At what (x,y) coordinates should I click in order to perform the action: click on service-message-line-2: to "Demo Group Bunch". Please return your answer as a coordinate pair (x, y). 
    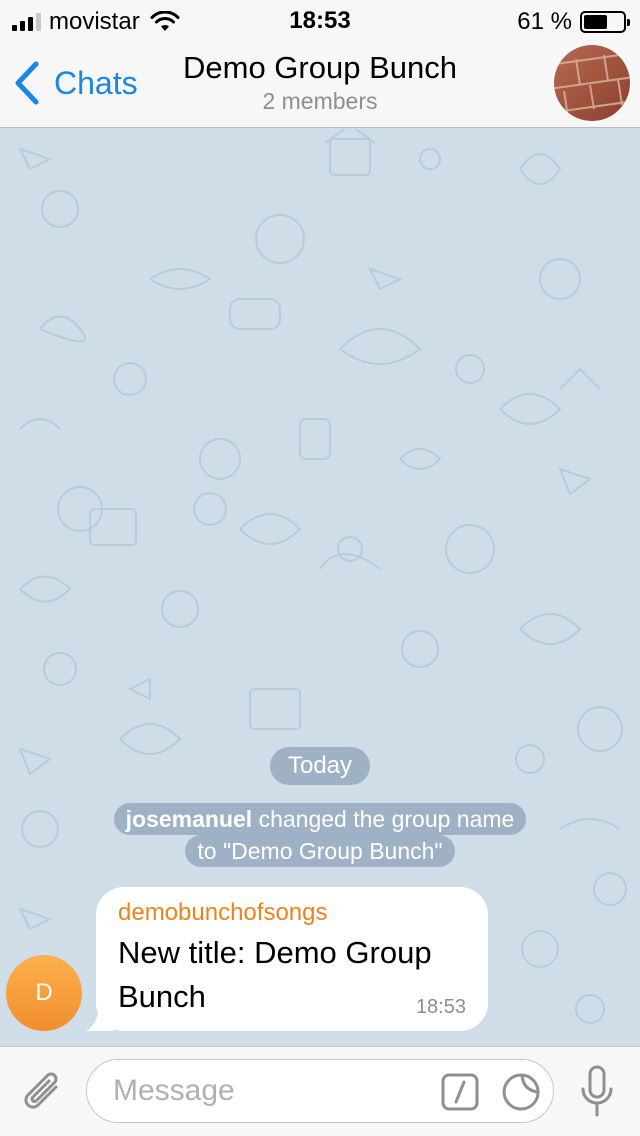
    Looking at the image, I should click on (320, 851).